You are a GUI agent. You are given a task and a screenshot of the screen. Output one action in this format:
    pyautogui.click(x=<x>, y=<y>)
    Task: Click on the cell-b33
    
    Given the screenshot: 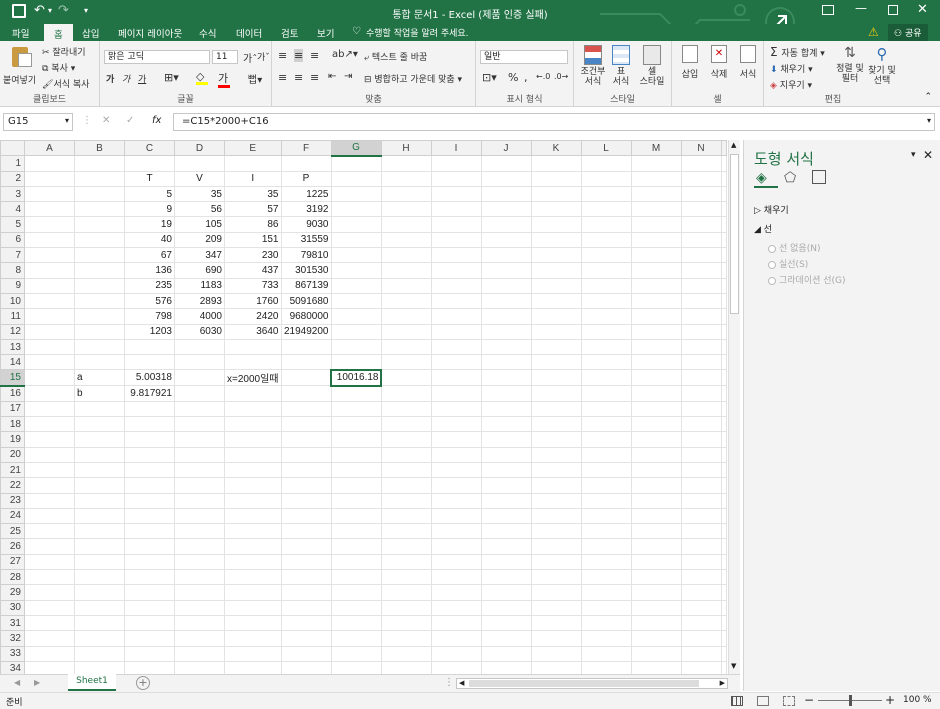 What is the action you would take?
    pyautogui.click(x=99, y=653)
    